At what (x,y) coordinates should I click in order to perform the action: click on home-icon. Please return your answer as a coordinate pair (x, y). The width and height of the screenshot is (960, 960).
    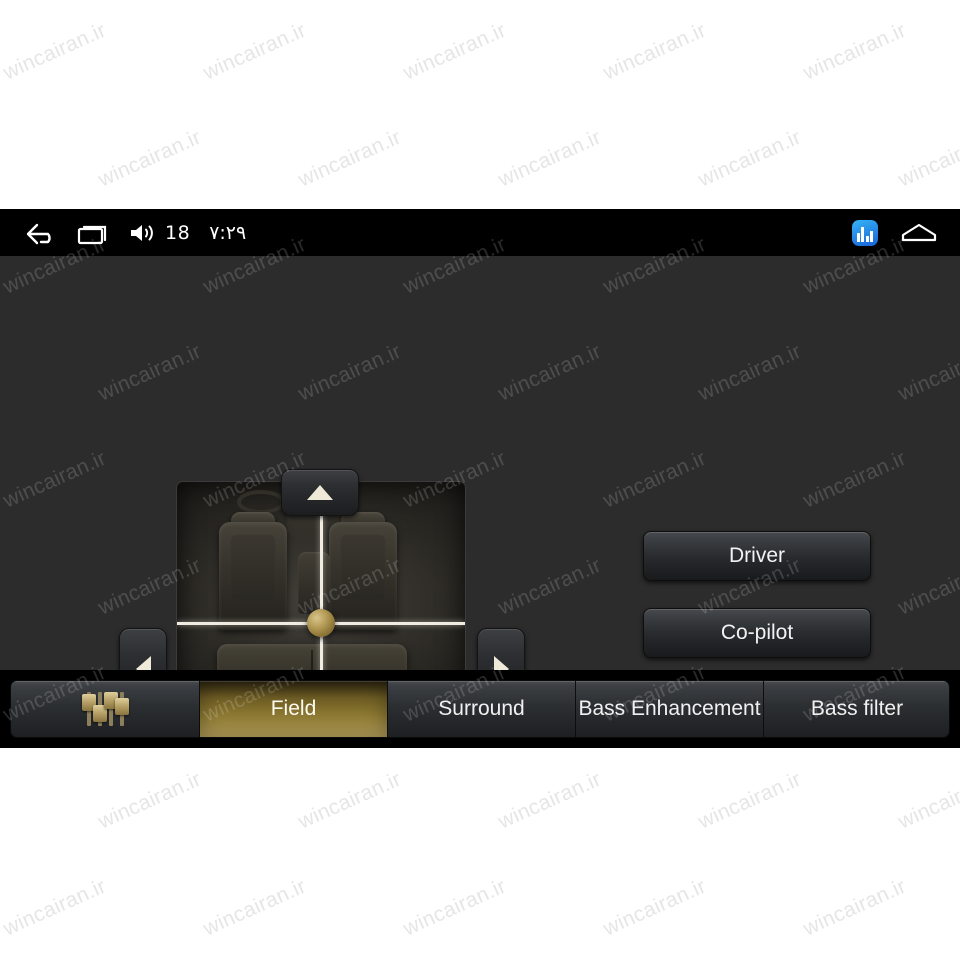
    Looking at the image, I should click on (919, 233).